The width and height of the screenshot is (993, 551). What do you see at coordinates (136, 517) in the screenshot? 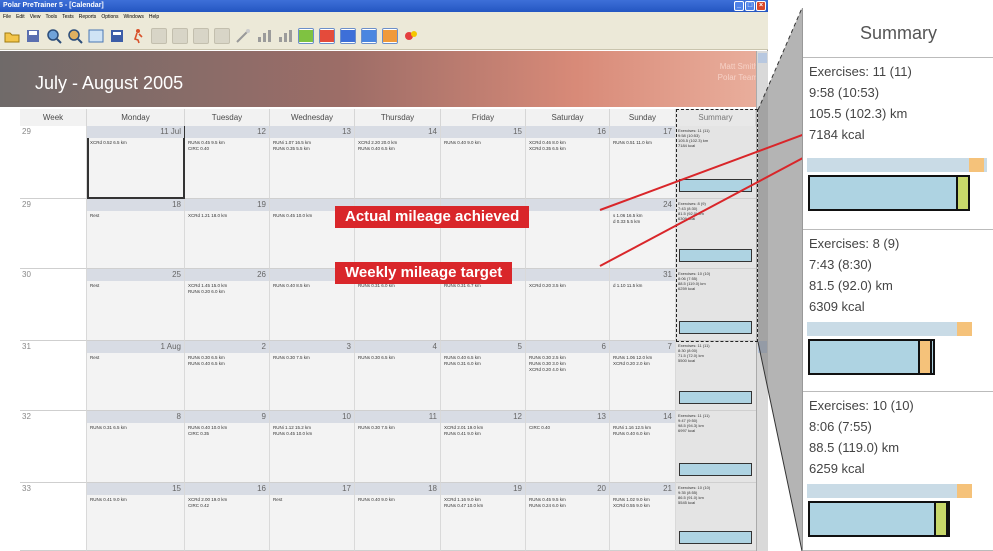
I see `day-cell: 15 RUNs 0.41 9.0 km` at bounding box center [136, 517].